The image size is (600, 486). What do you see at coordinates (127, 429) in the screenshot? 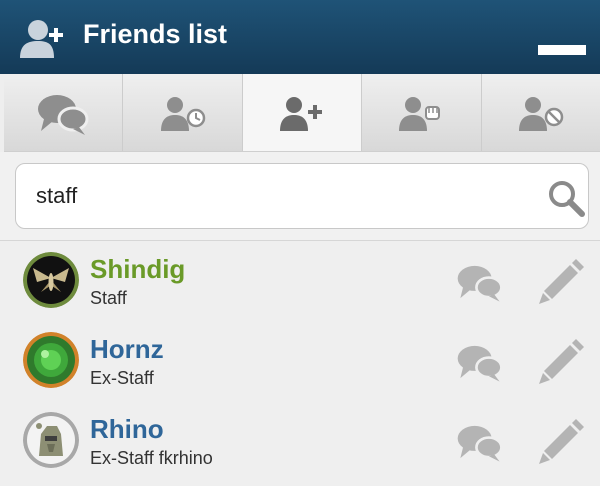
I see `friend-name: Rhino` at bounding box center [127, 429].